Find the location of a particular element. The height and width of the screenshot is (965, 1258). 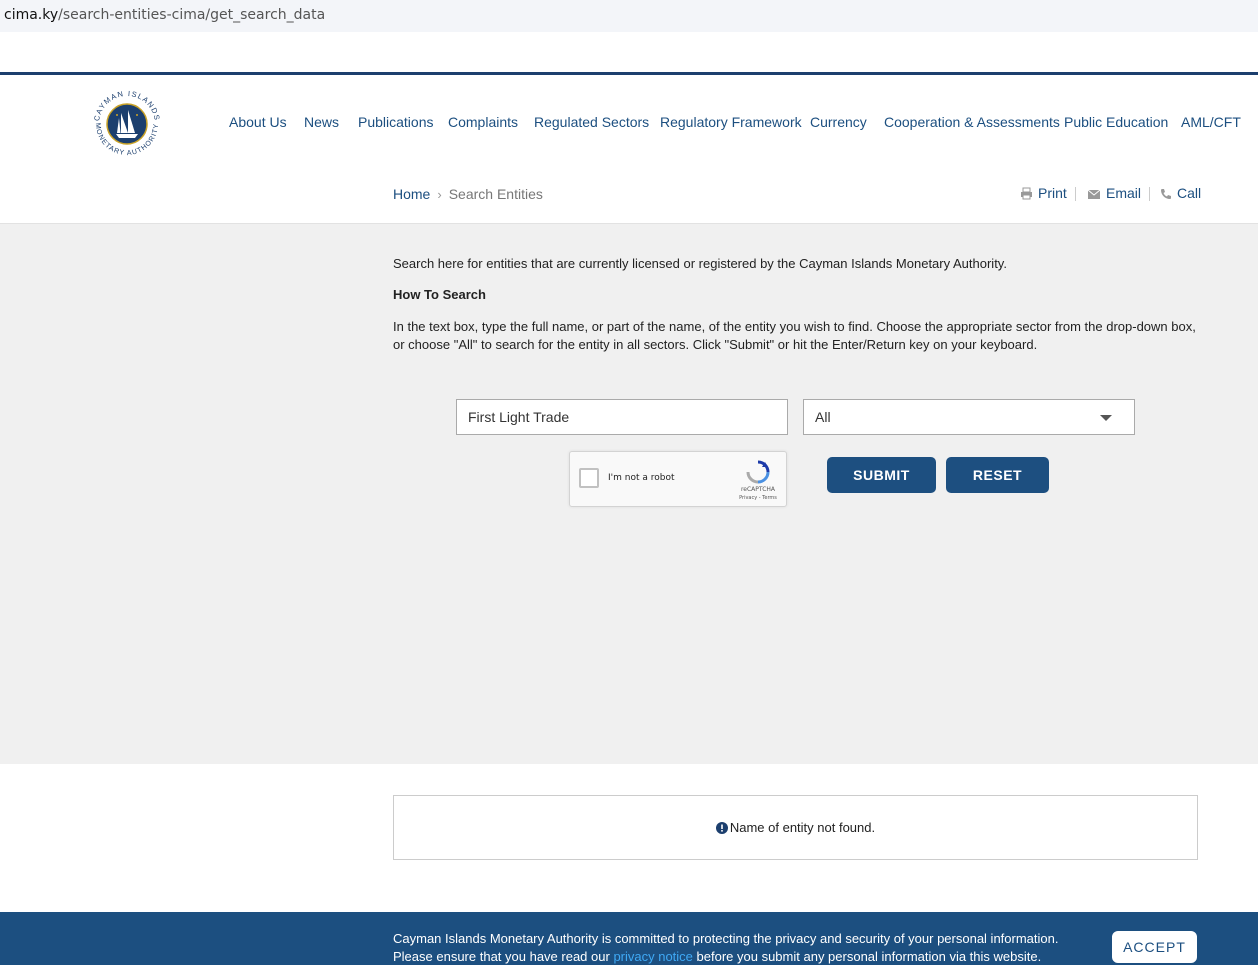

header-top-rule is located at coordinates (629, 73).